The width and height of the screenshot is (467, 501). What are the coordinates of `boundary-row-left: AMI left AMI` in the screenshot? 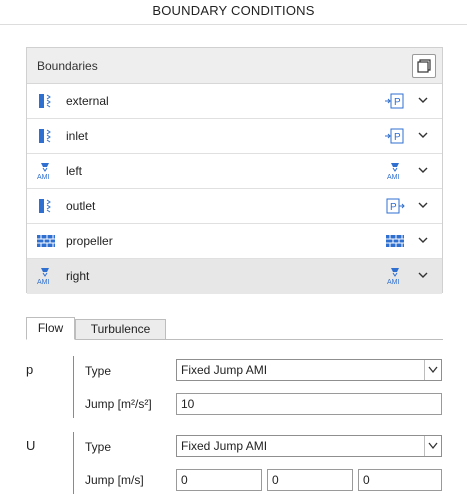 It's located at (234, 171).